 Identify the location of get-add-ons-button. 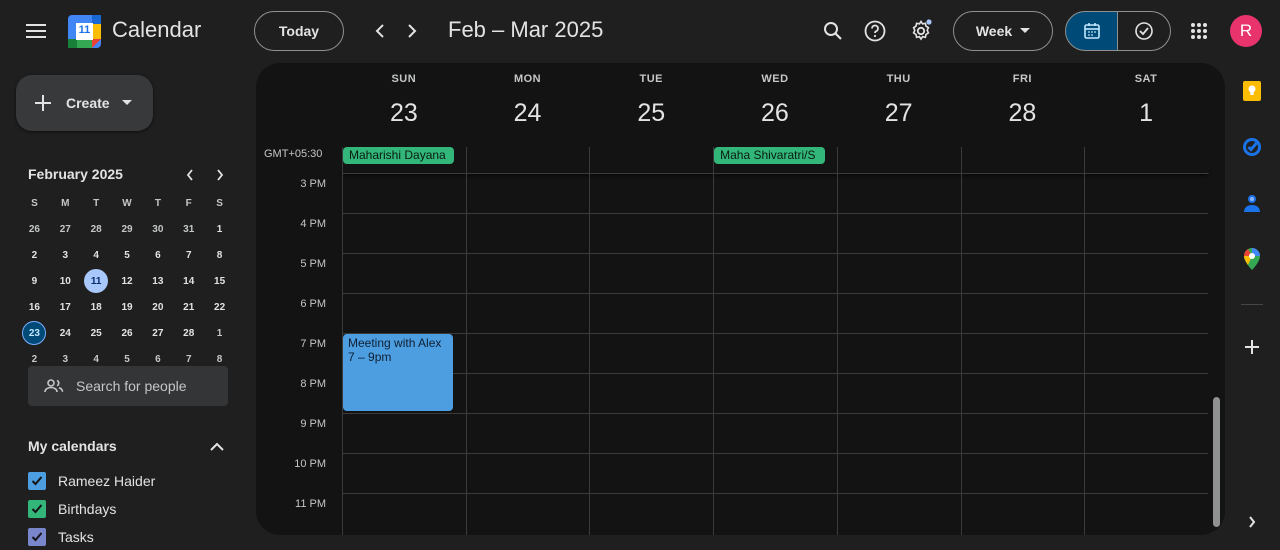
(1252, 347).